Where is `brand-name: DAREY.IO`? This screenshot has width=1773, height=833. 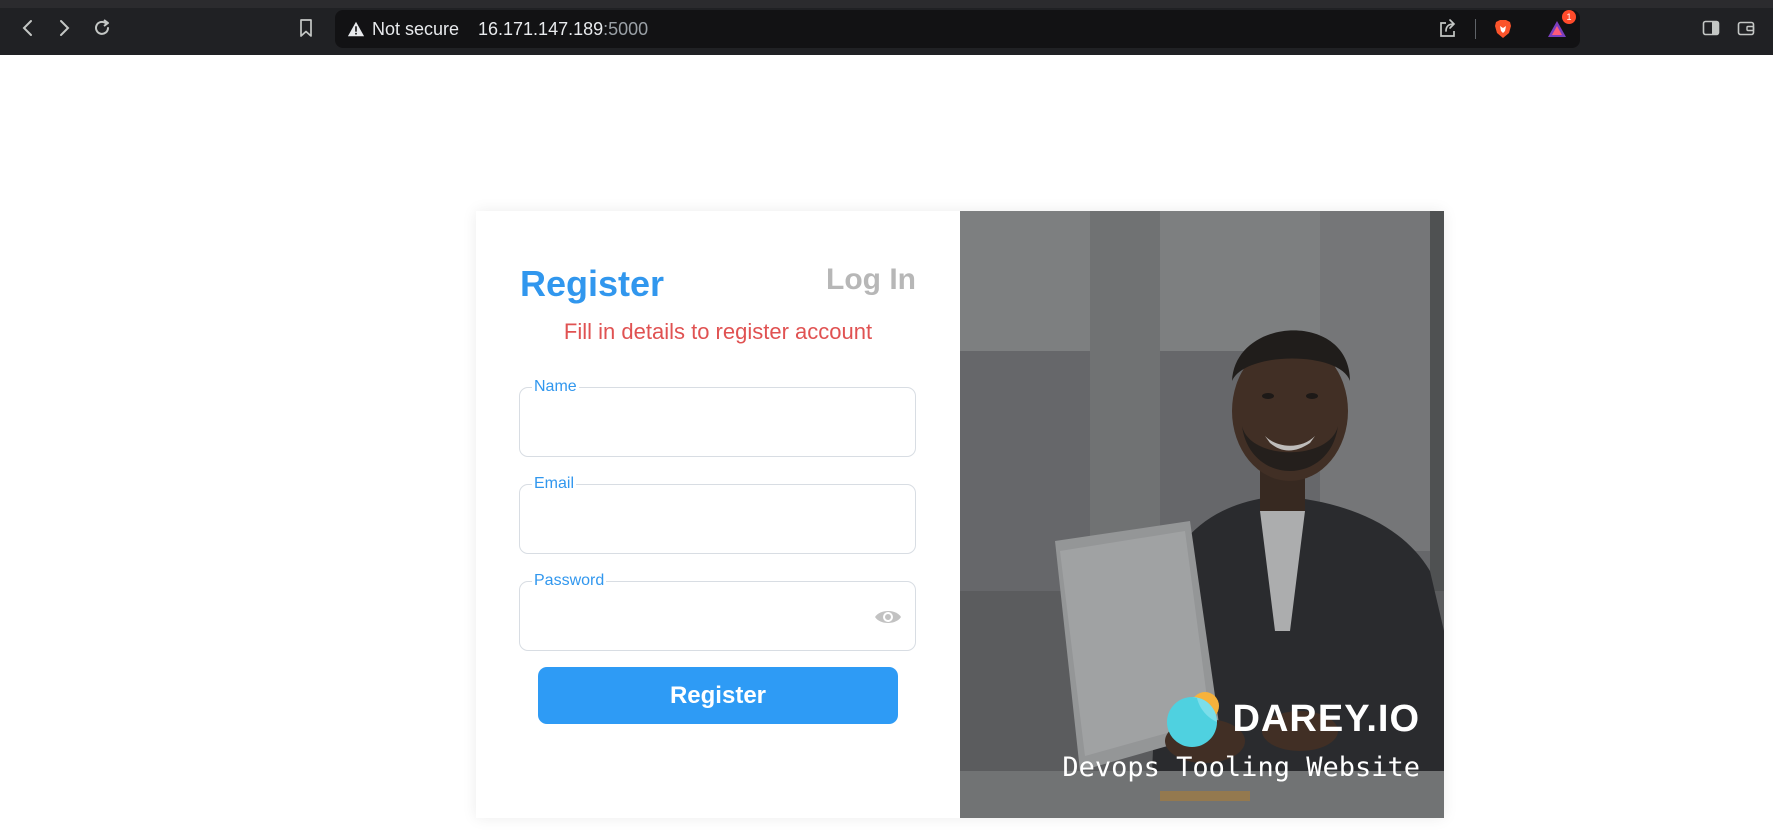 brand-name: DAREY.IO is located at coordinates (1326, 718).